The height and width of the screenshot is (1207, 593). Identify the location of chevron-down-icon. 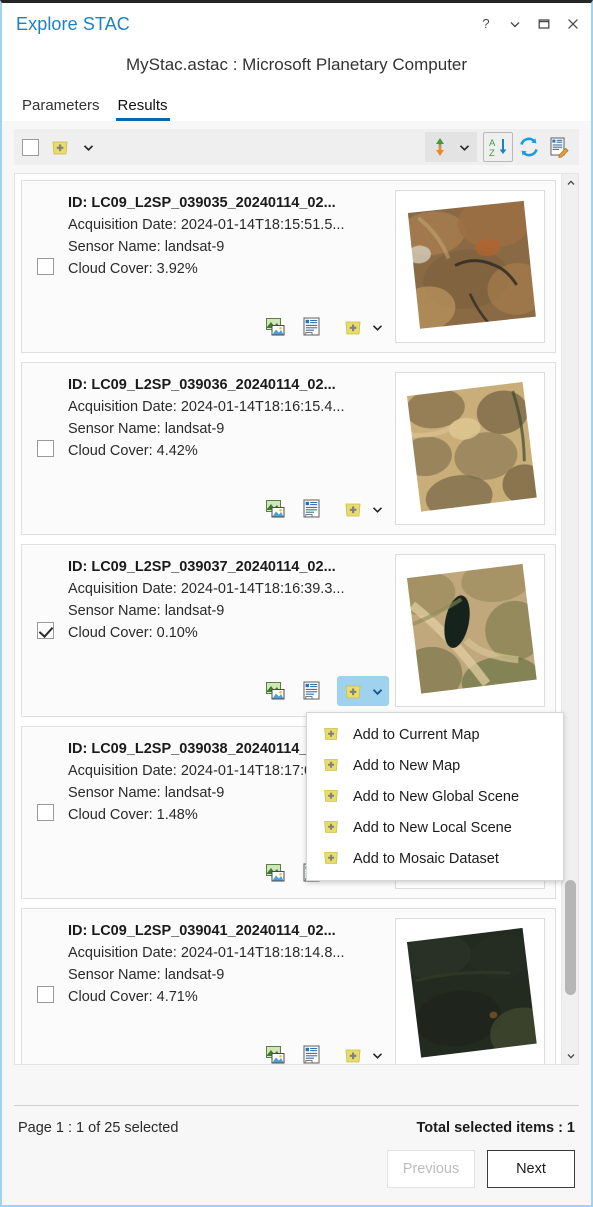
(515, 24).